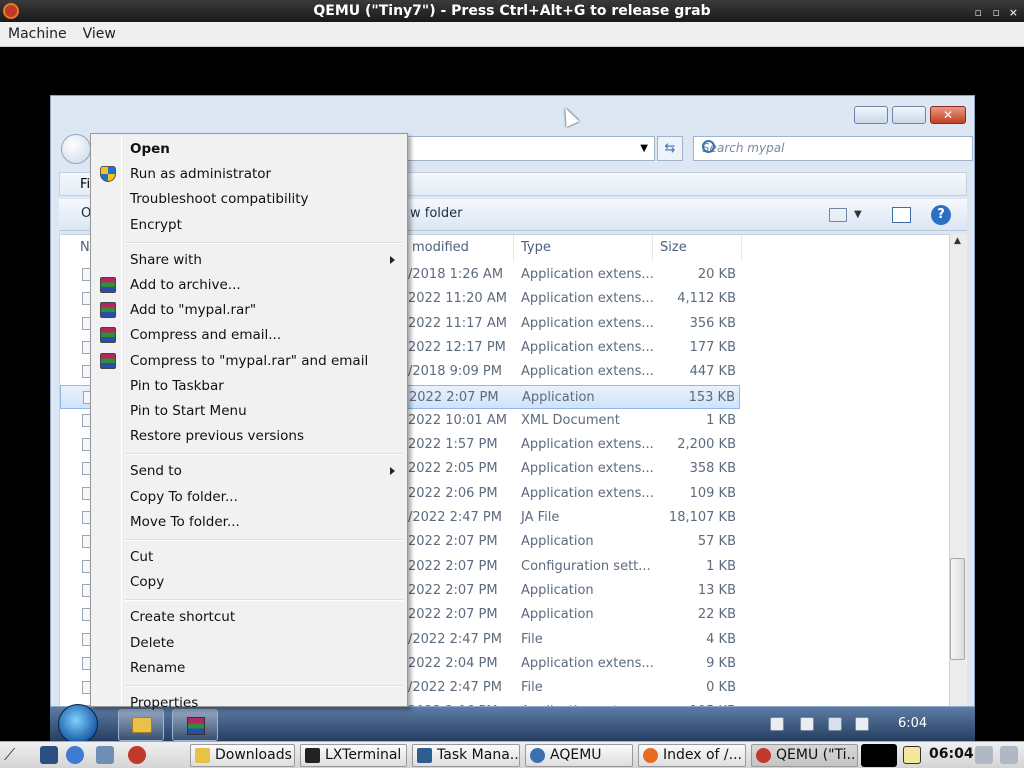  What do you see at coordinates (249, 557) in the screenshot?
I see `menu-item-cut: Cut` at bounding box center [249, 557].